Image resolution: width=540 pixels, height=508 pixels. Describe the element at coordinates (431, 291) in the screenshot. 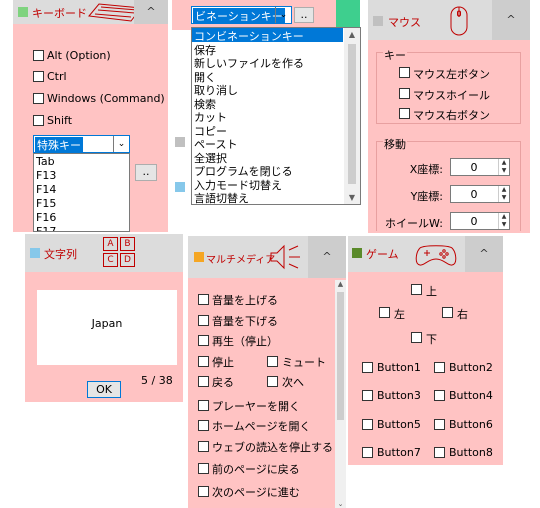

I see `up-label: 上` at that location.